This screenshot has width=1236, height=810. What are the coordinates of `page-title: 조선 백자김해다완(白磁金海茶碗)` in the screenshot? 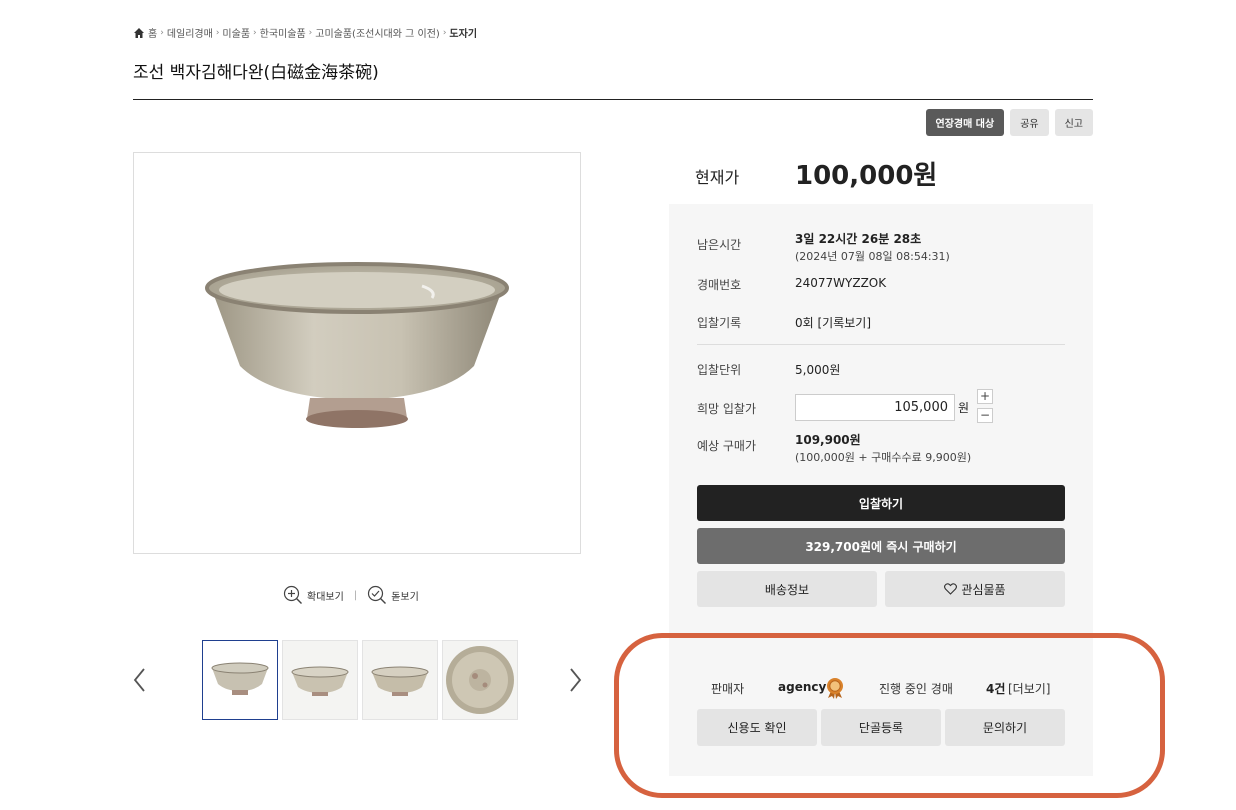 It's located at (256, 73).